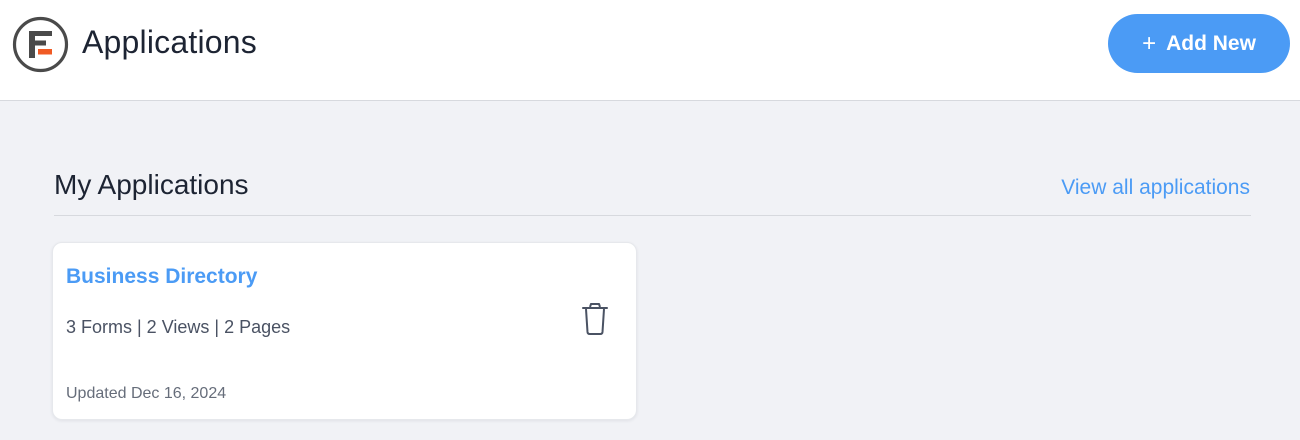  Describe the element at coordinates (652, 215) in the screenshot. I see `section-divider` at that location.